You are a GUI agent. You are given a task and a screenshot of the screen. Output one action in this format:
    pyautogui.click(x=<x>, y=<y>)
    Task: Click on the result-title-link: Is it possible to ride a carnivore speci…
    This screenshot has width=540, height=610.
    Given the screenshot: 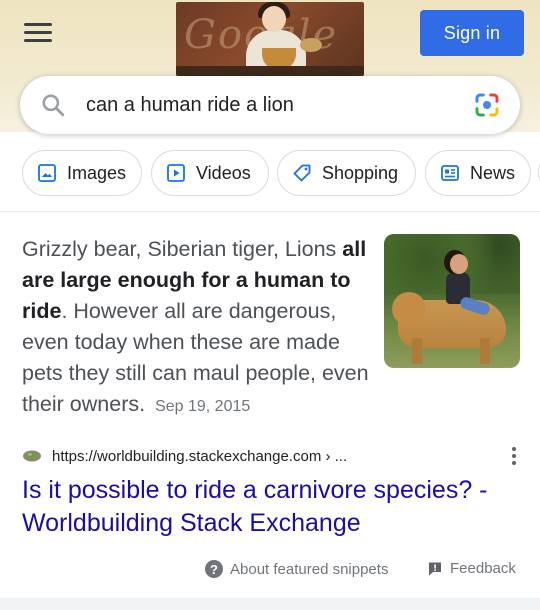 What is the action you would take?
    pyautogui.click(x=272, y=507)
    